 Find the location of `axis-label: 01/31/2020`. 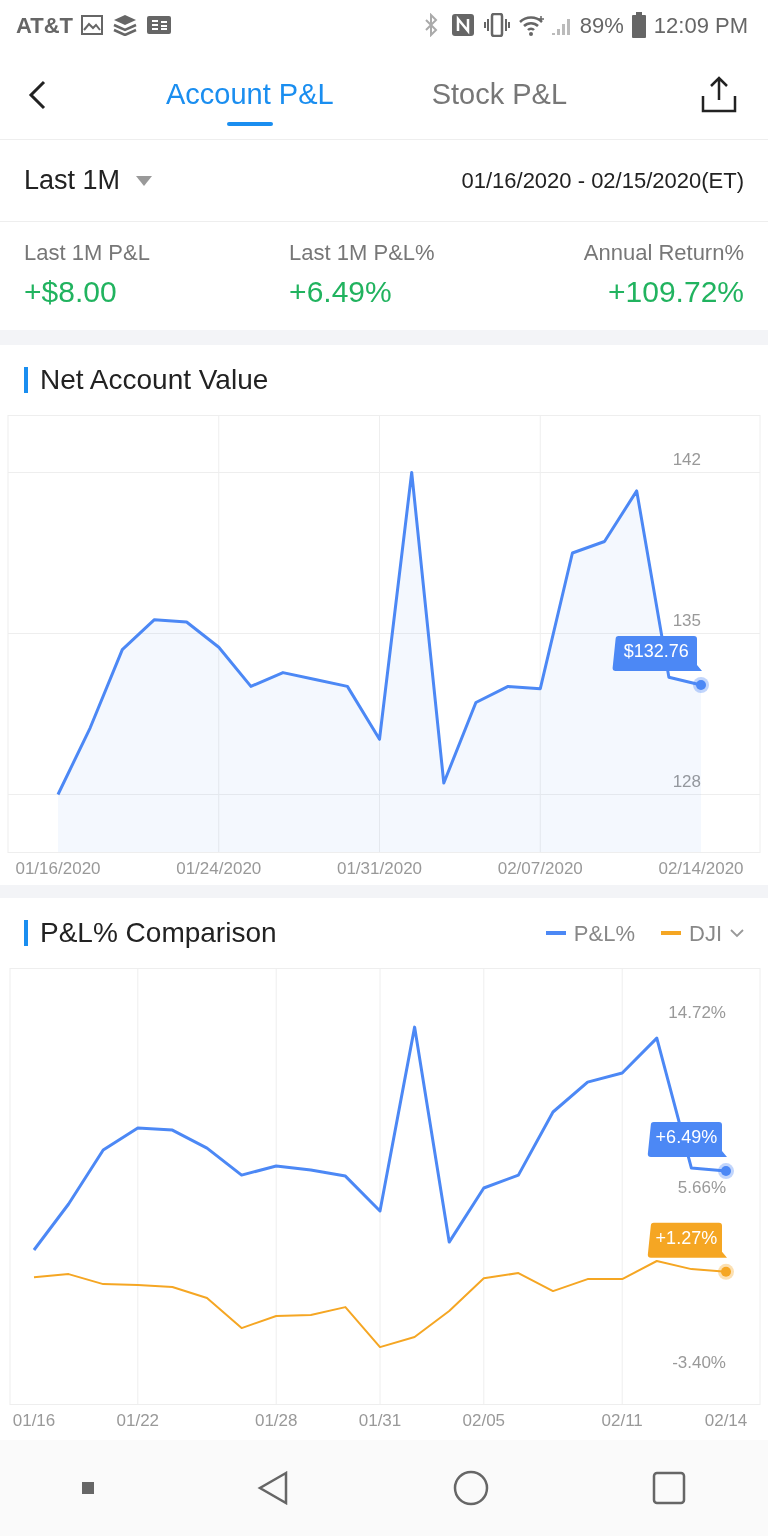

axis-label: 01/31/2020 is located at coordinates (379, 868).